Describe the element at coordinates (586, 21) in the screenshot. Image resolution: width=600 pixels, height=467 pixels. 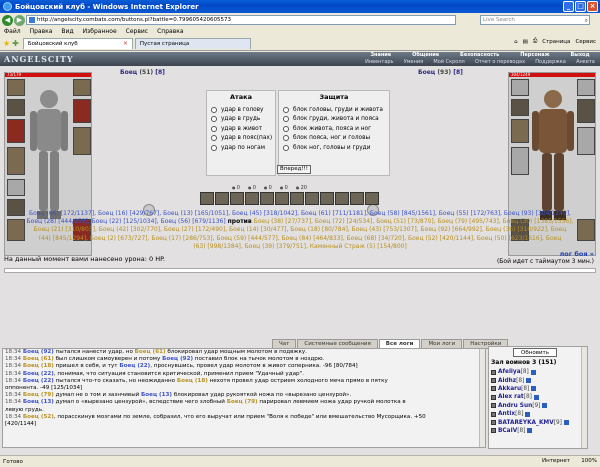
I see `search-icon: ⌕` at that location.